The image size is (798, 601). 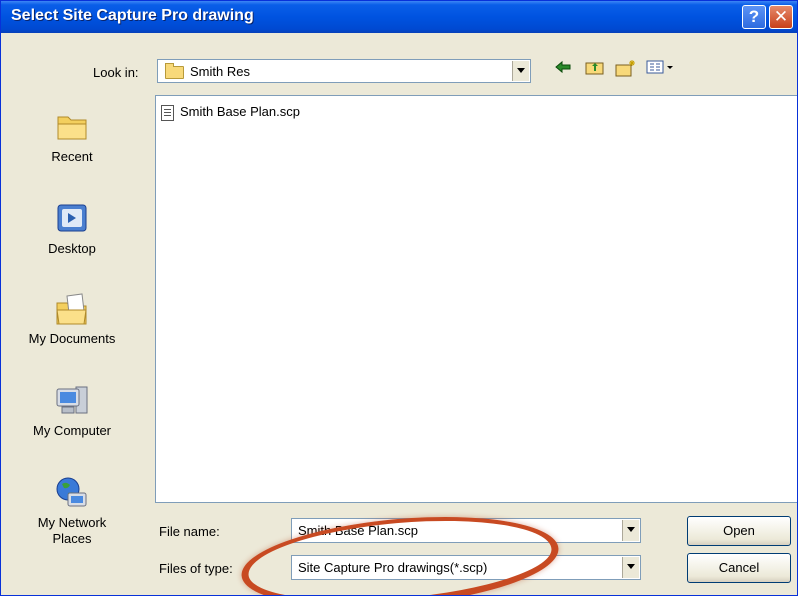 What do you see at coordinates (167, 113) in the screenshot?
I see `document-icon` at bounding box center [167, 113].